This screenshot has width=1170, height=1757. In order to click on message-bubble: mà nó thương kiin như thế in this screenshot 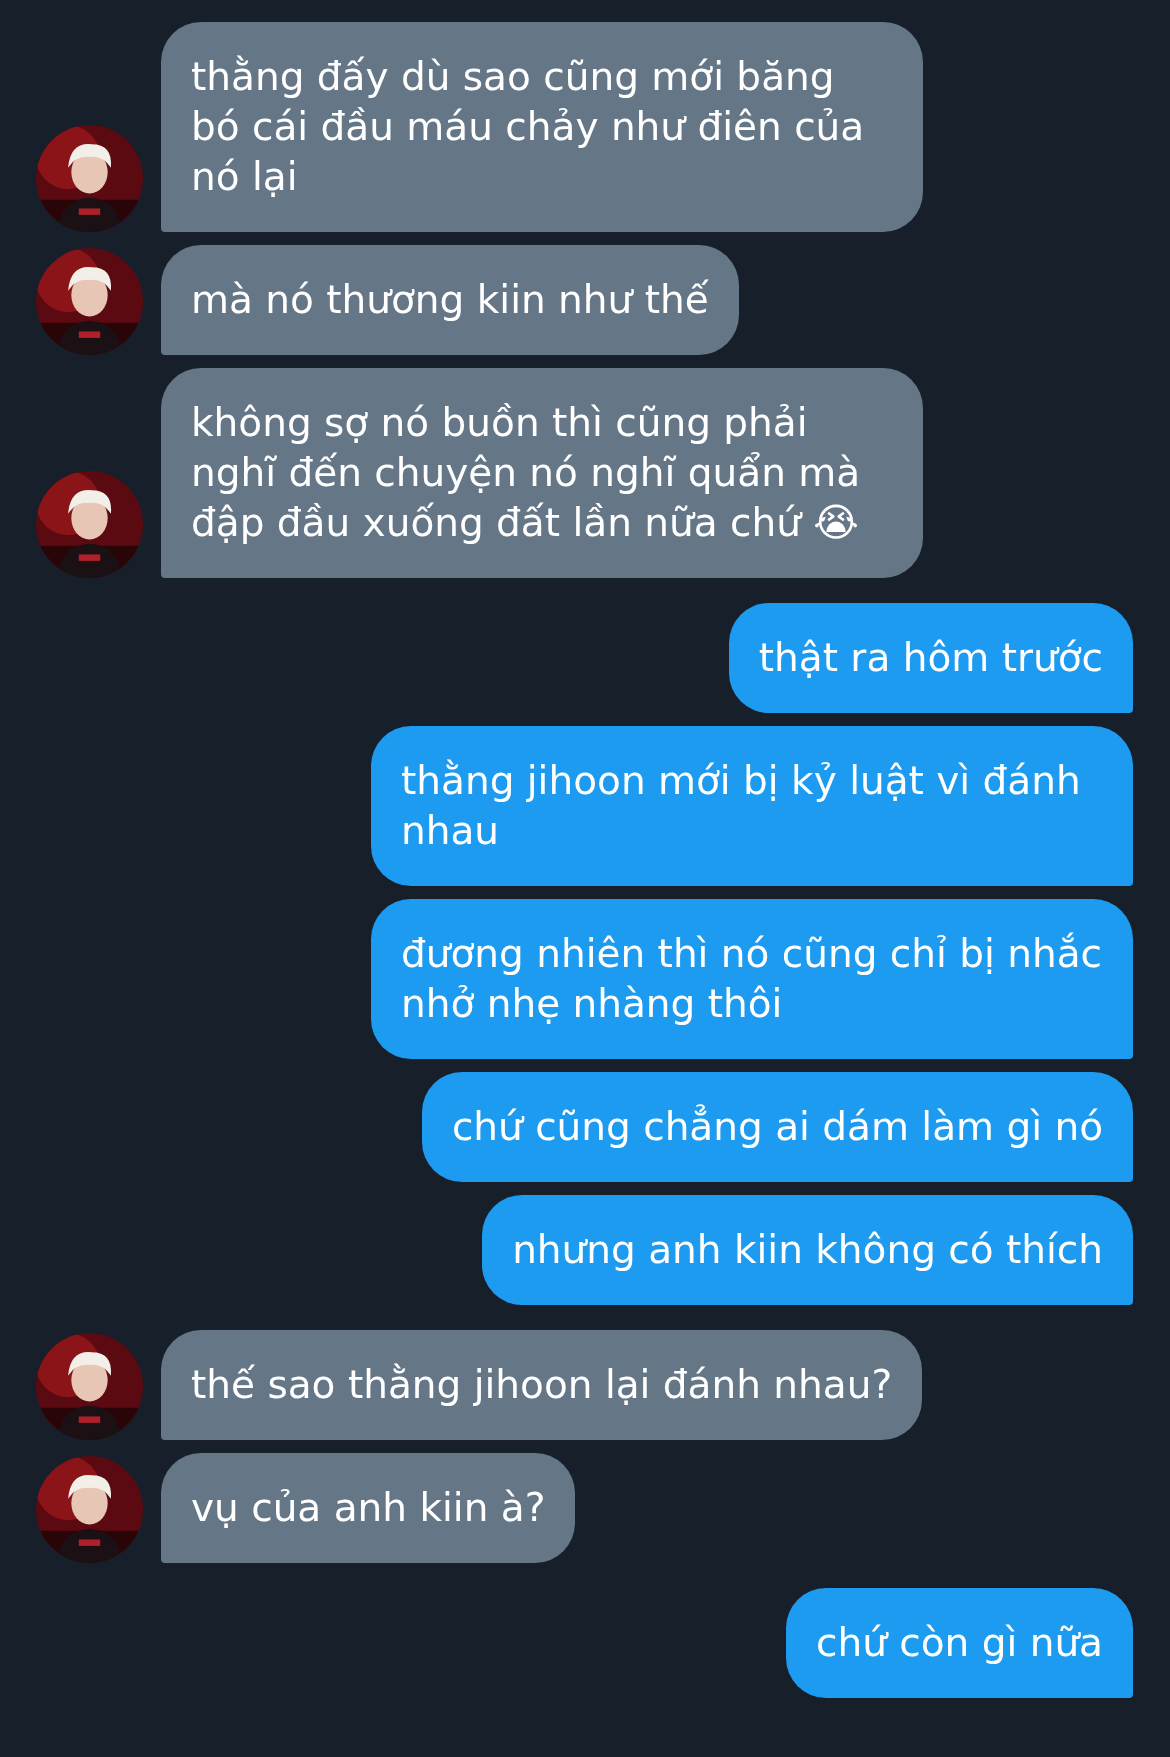, I will do `click(450, 300)`.